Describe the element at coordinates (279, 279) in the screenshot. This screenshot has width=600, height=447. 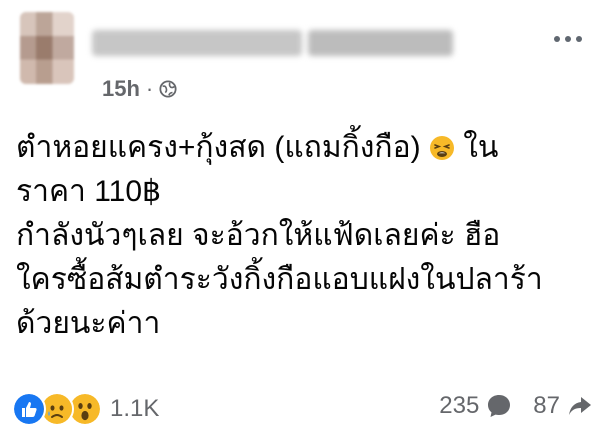
I see `post-line-4: ใครซื้อส้มตำระวังกิ้งกือแอบแฝงในปลาร้า` at that location.